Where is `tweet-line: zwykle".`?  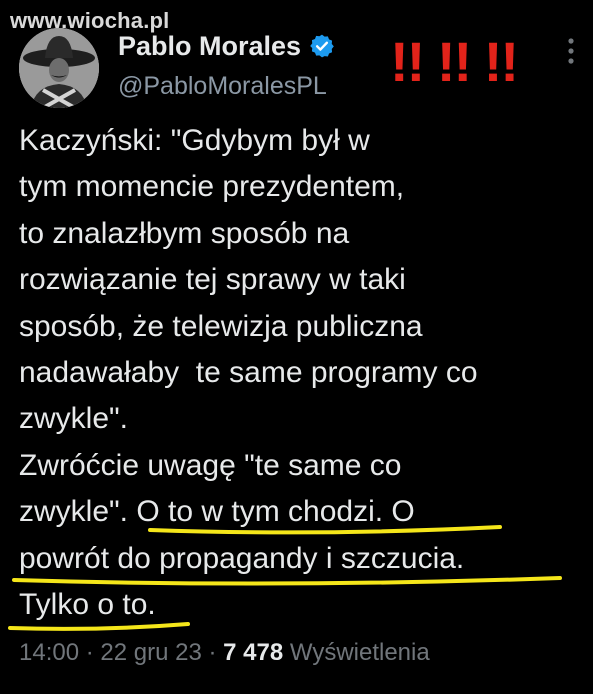 tweet-line: zwykle". is located at coordinates (73, 419).